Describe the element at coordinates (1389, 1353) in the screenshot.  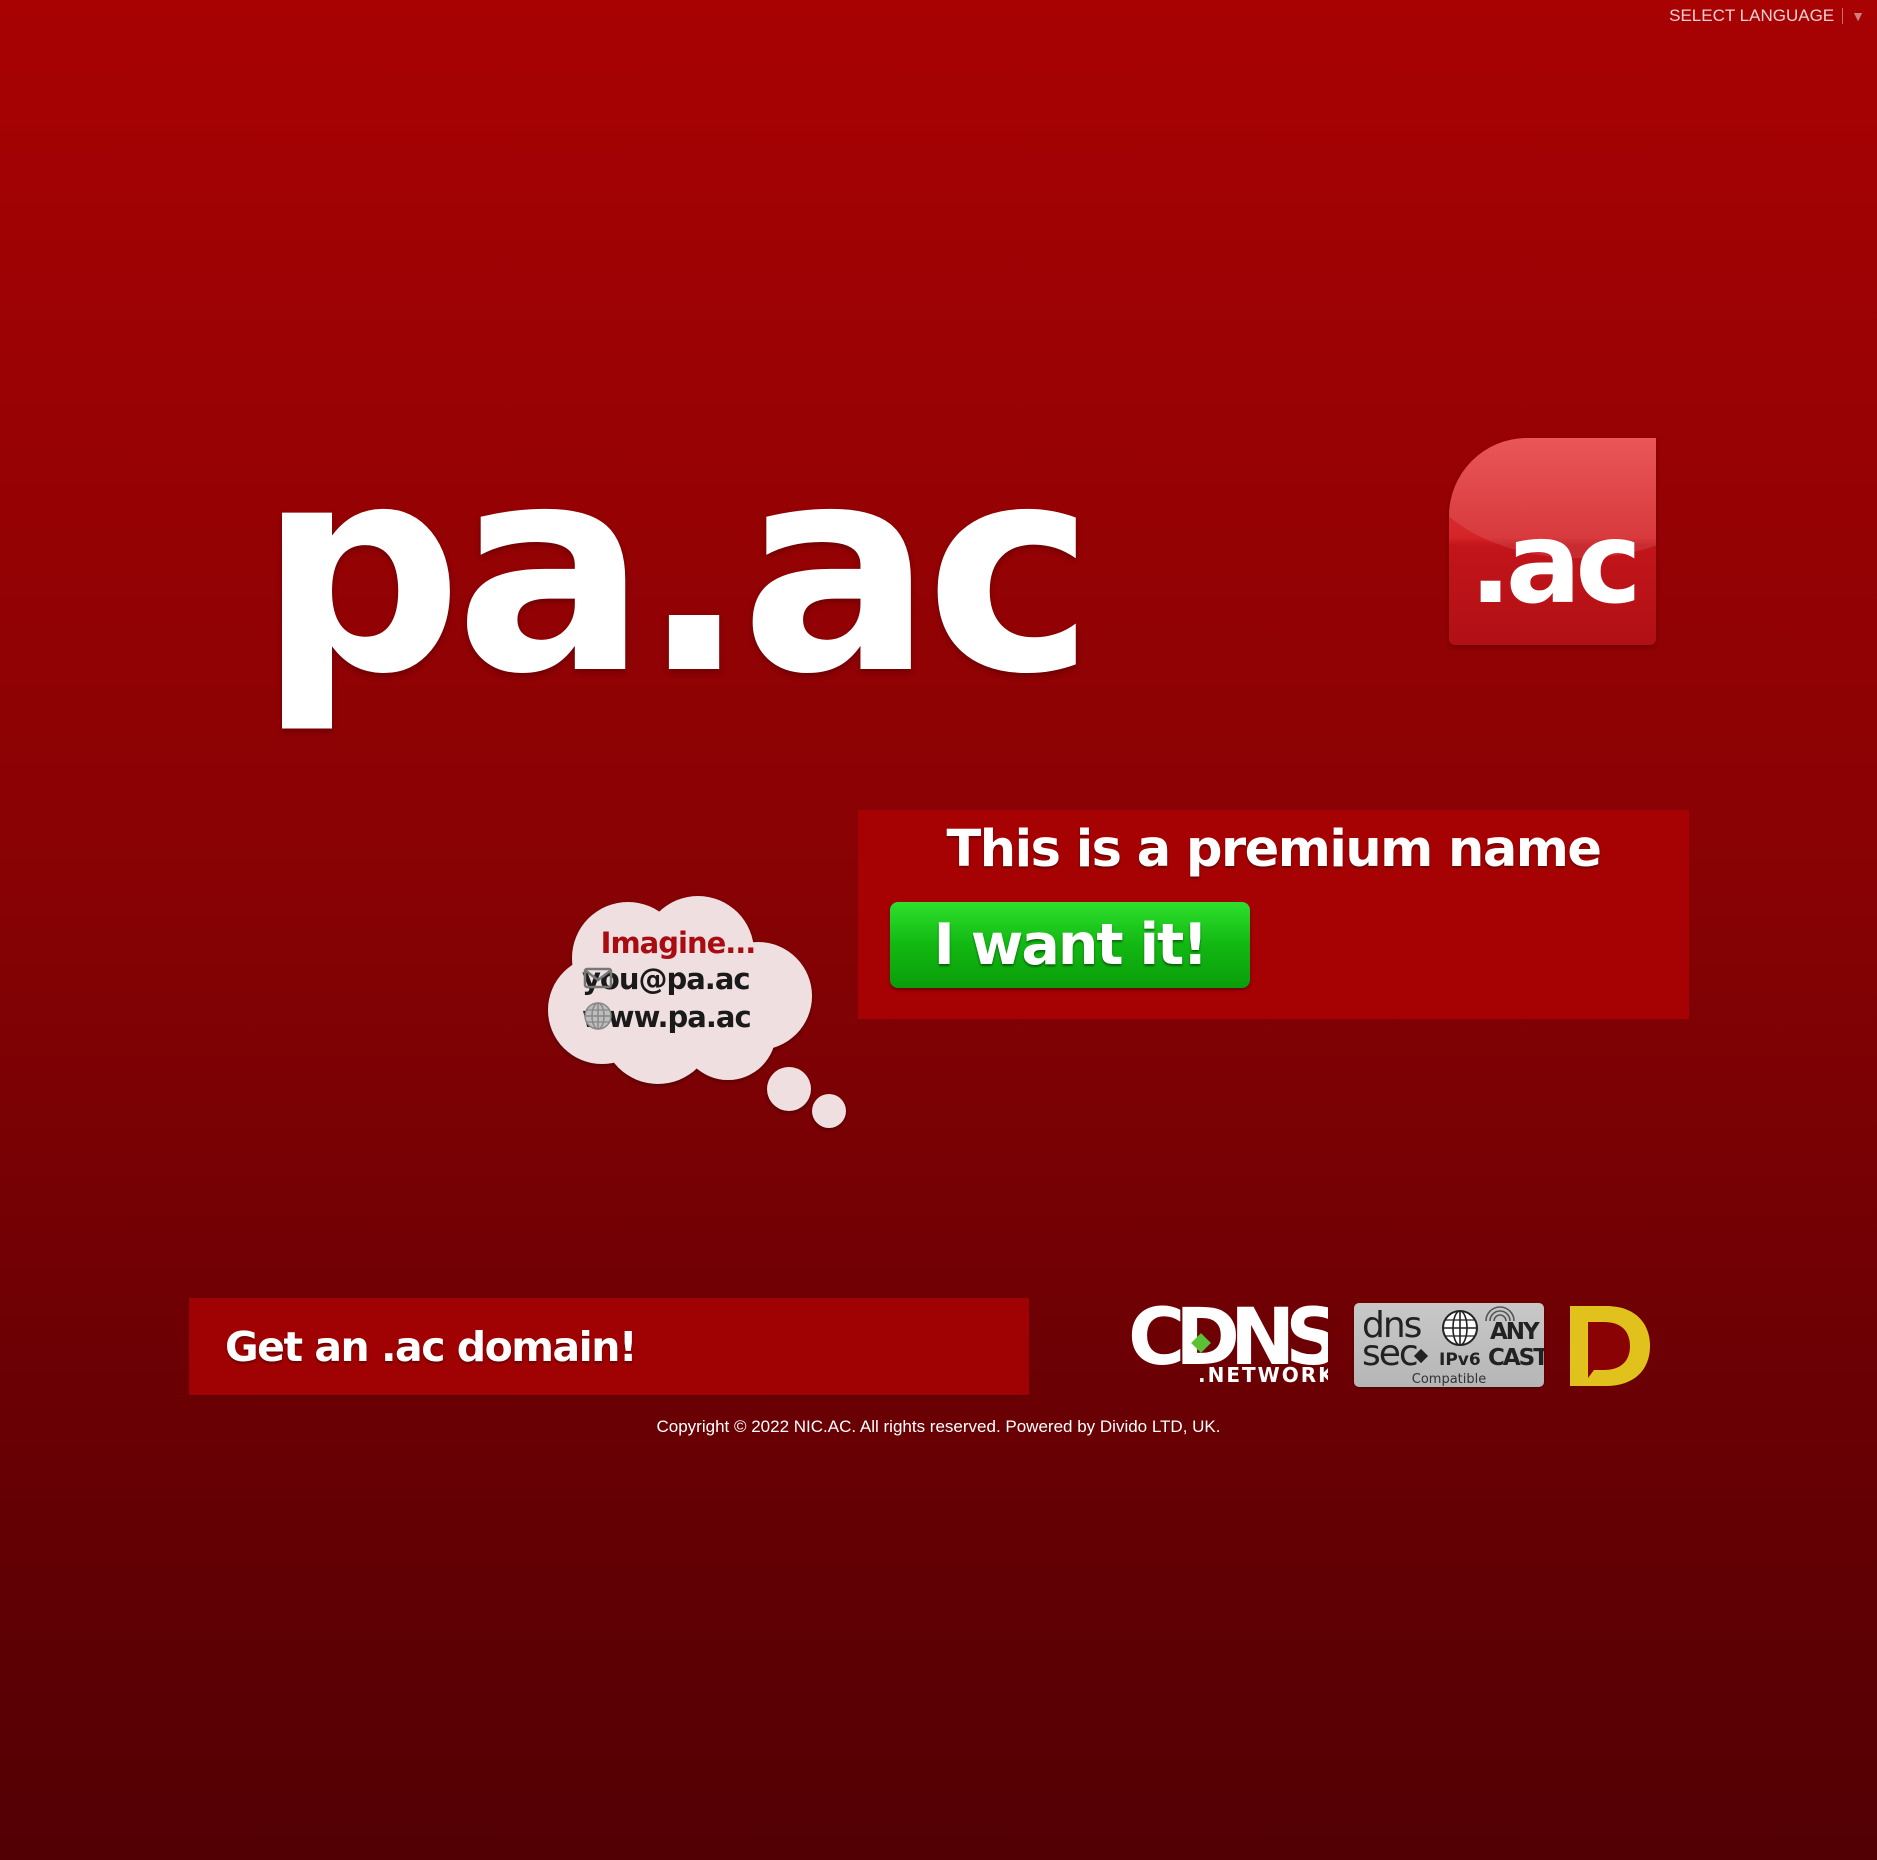
I see `sec-text: sec` at that location.